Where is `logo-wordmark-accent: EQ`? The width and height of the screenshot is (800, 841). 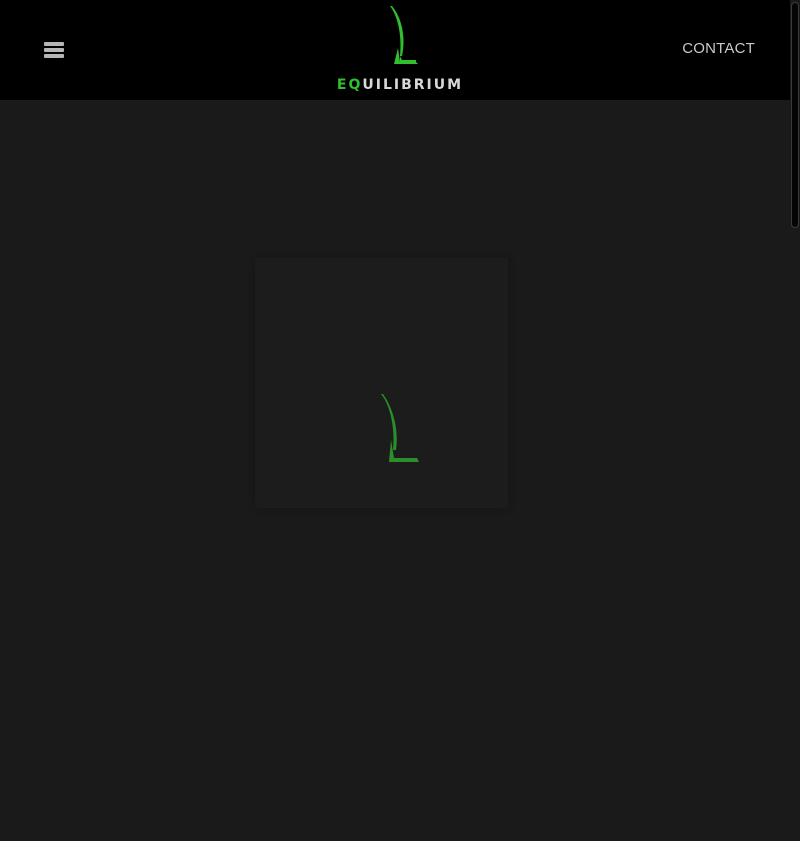 logo-wordmark-accent: EQ is located at coordinates (349, 85).